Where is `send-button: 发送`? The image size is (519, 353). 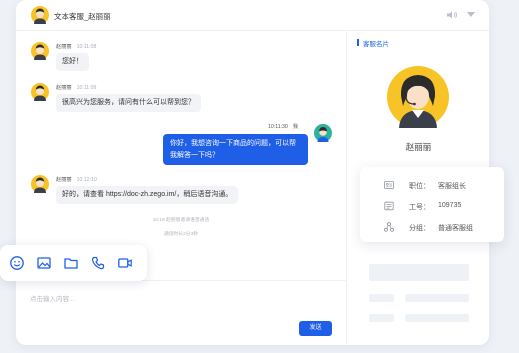 send-button: 发送 is located at coordinates (315, 328).